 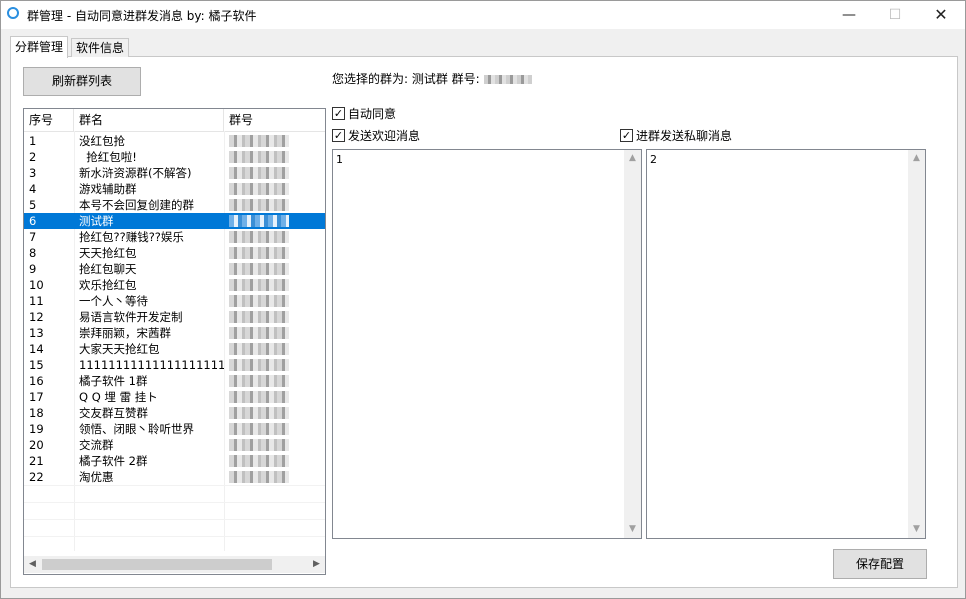 I want to click on row-group-name: 崇拜丽颖，宋茜群, so click(x=125, y=333).